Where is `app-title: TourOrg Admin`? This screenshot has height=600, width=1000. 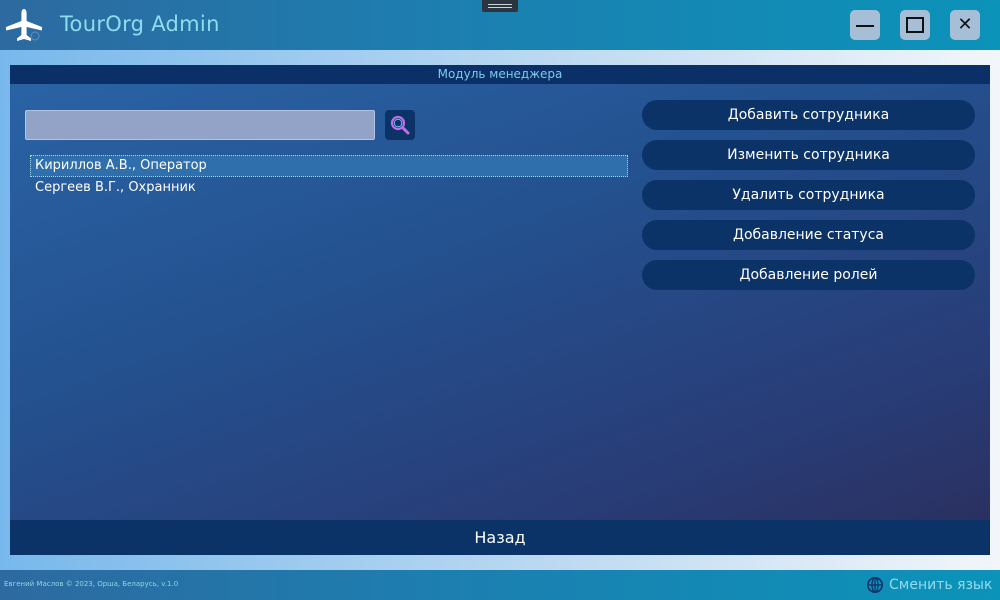
app-title: TourOrg Admin is located at coordinates (140, 24).